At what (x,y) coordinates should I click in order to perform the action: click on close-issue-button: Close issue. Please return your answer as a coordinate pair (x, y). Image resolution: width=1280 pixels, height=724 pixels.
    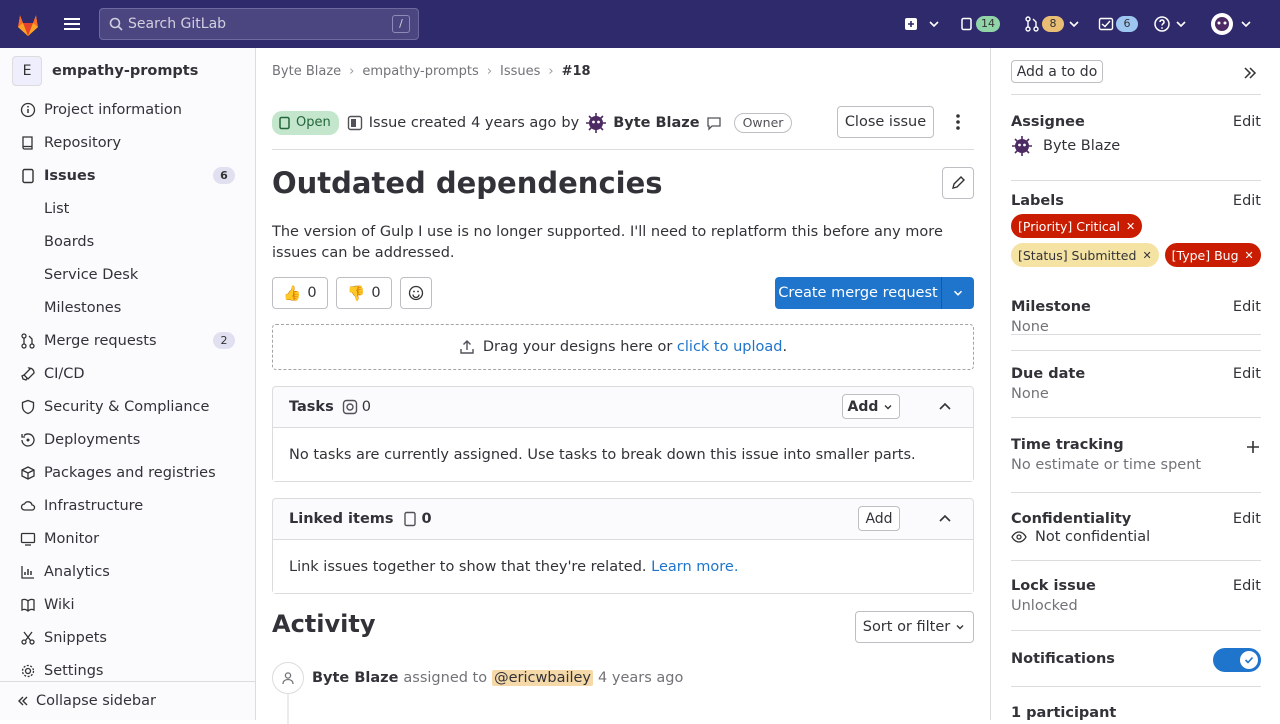
    Looking at the image, I should click on (885, 122).